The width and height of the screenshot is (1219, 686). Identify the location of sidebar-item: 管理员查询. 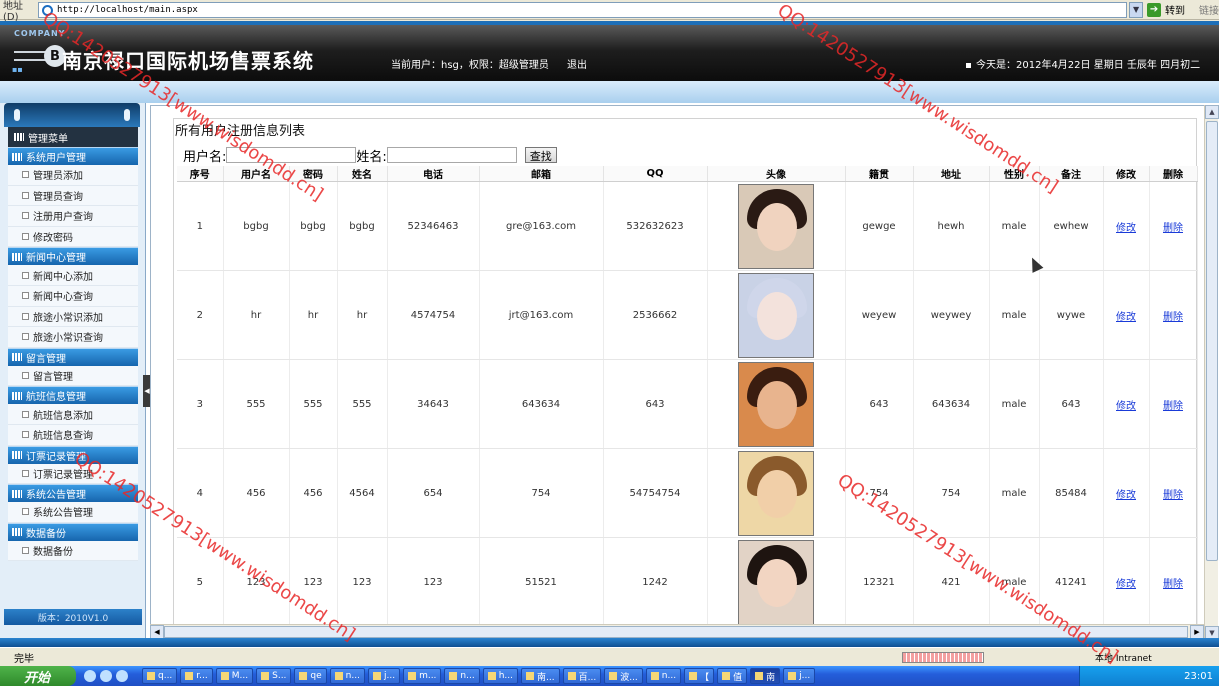
(73, 196).